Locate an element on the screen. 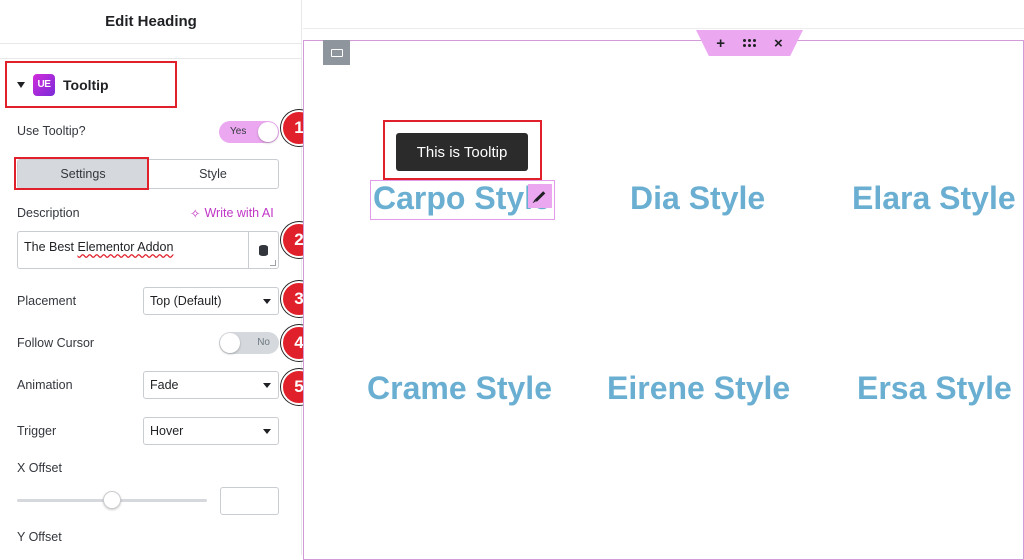 This screenshot has width=1024, height=560. heading-crame: Crame Style is located at coordinates (459, 388).